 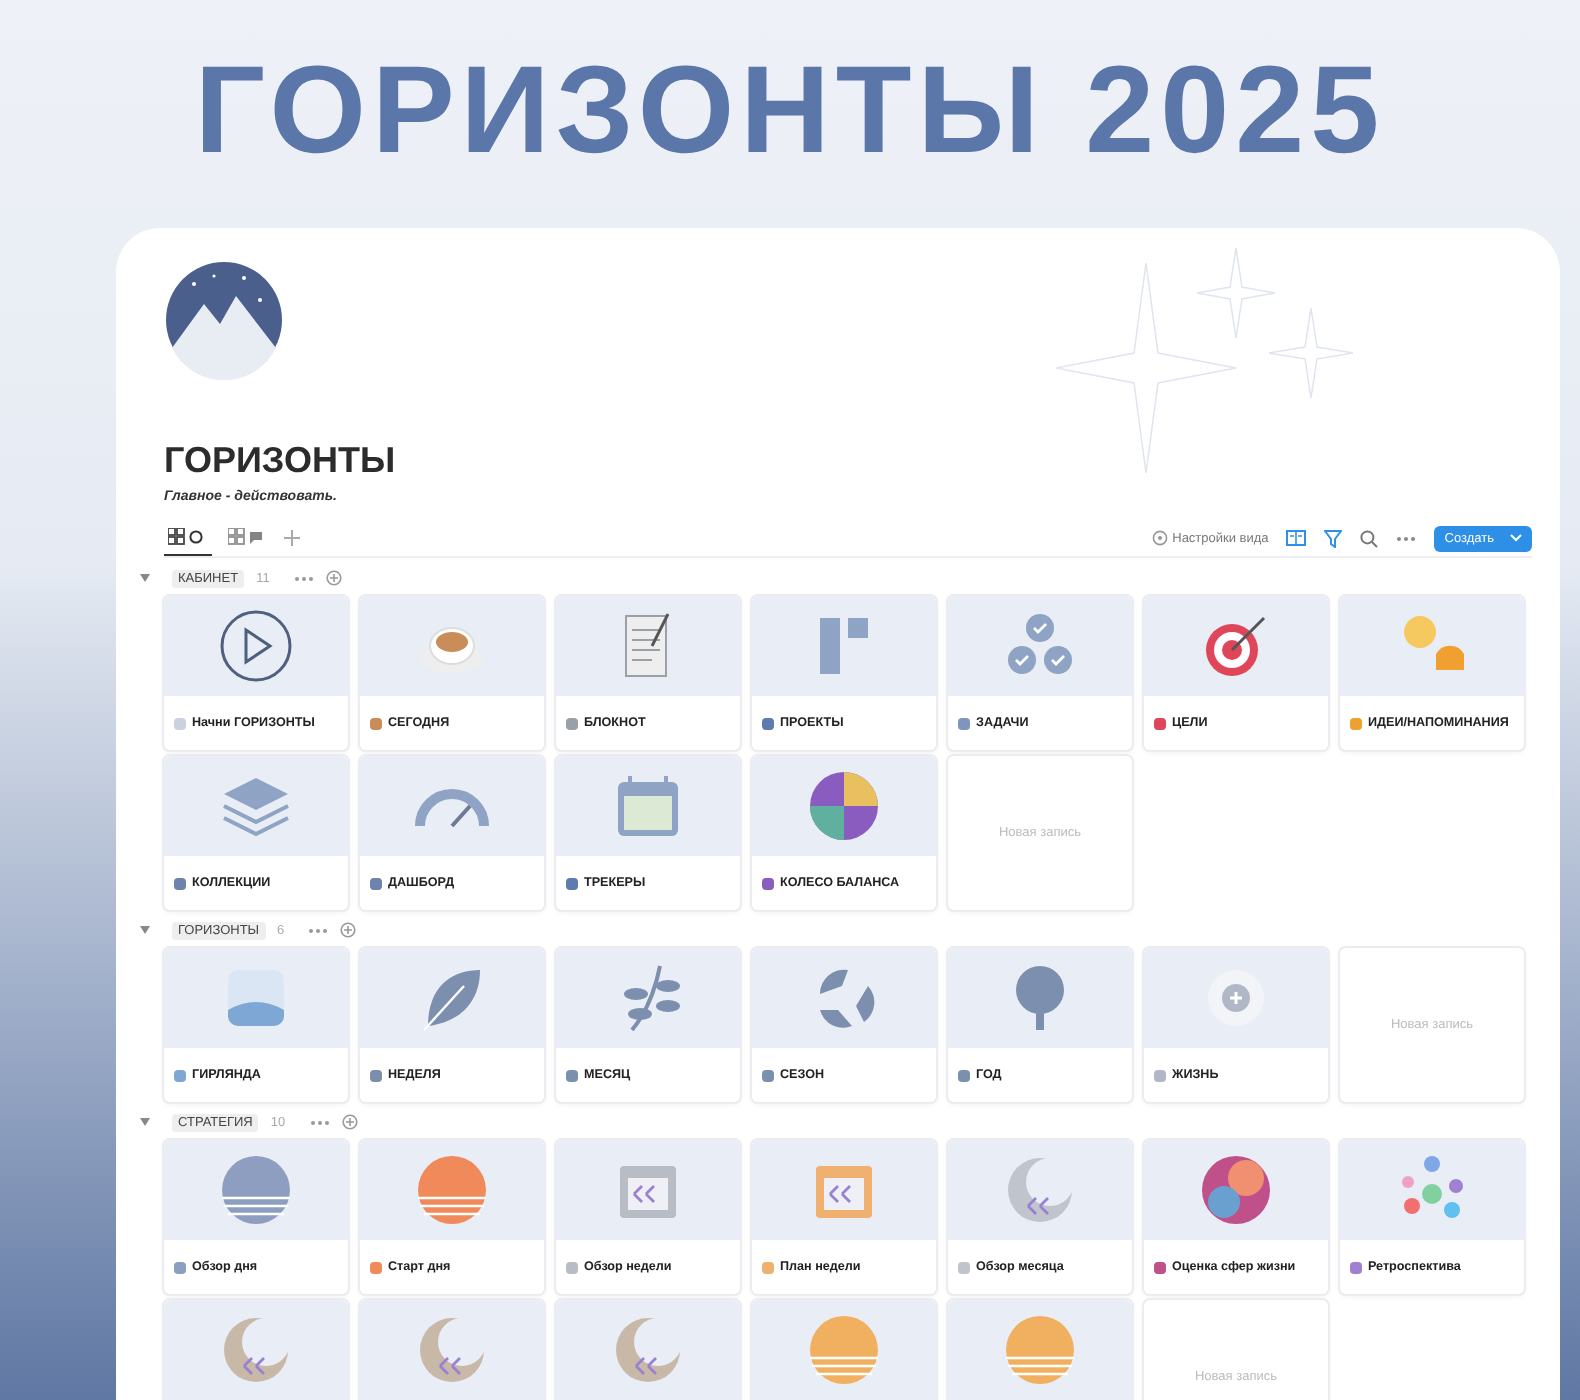 What do you see at coordinates (281, 461) in the screenshot?
I see `page-title: ГОРИЗОНТЫ` at bounding box center [281, 461].